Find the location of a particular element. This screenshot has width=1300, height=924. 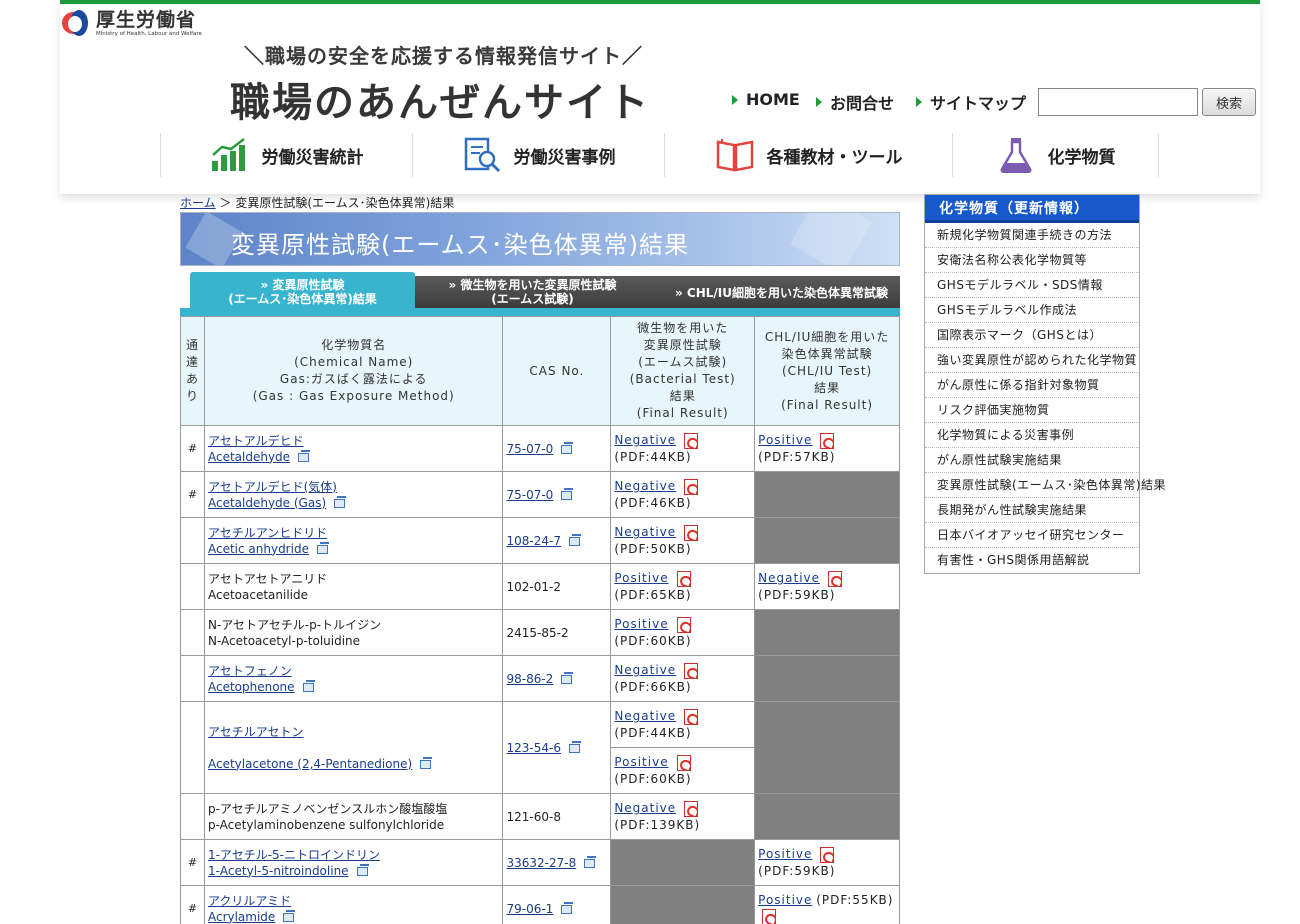

sidebar-item: GHSモデルラベル作成法 is located at coordinates (1032, 310).